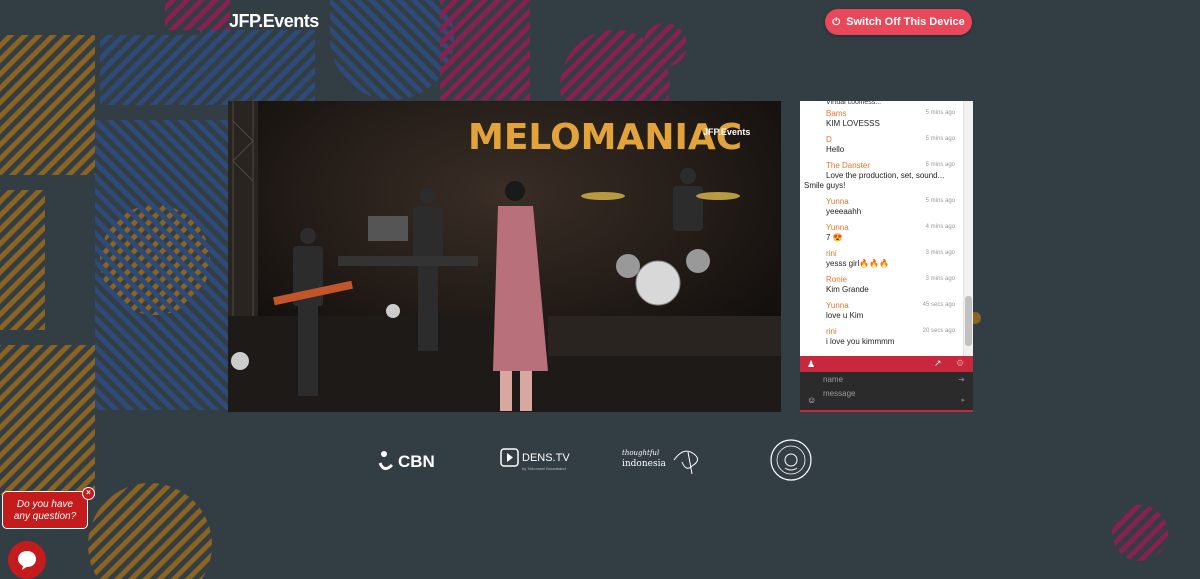 The image size is (1200, 579). What do you see at coordinates (968, 321) in the screenshot?
I see `scroll-thumb` at bounding box center [968, 321].